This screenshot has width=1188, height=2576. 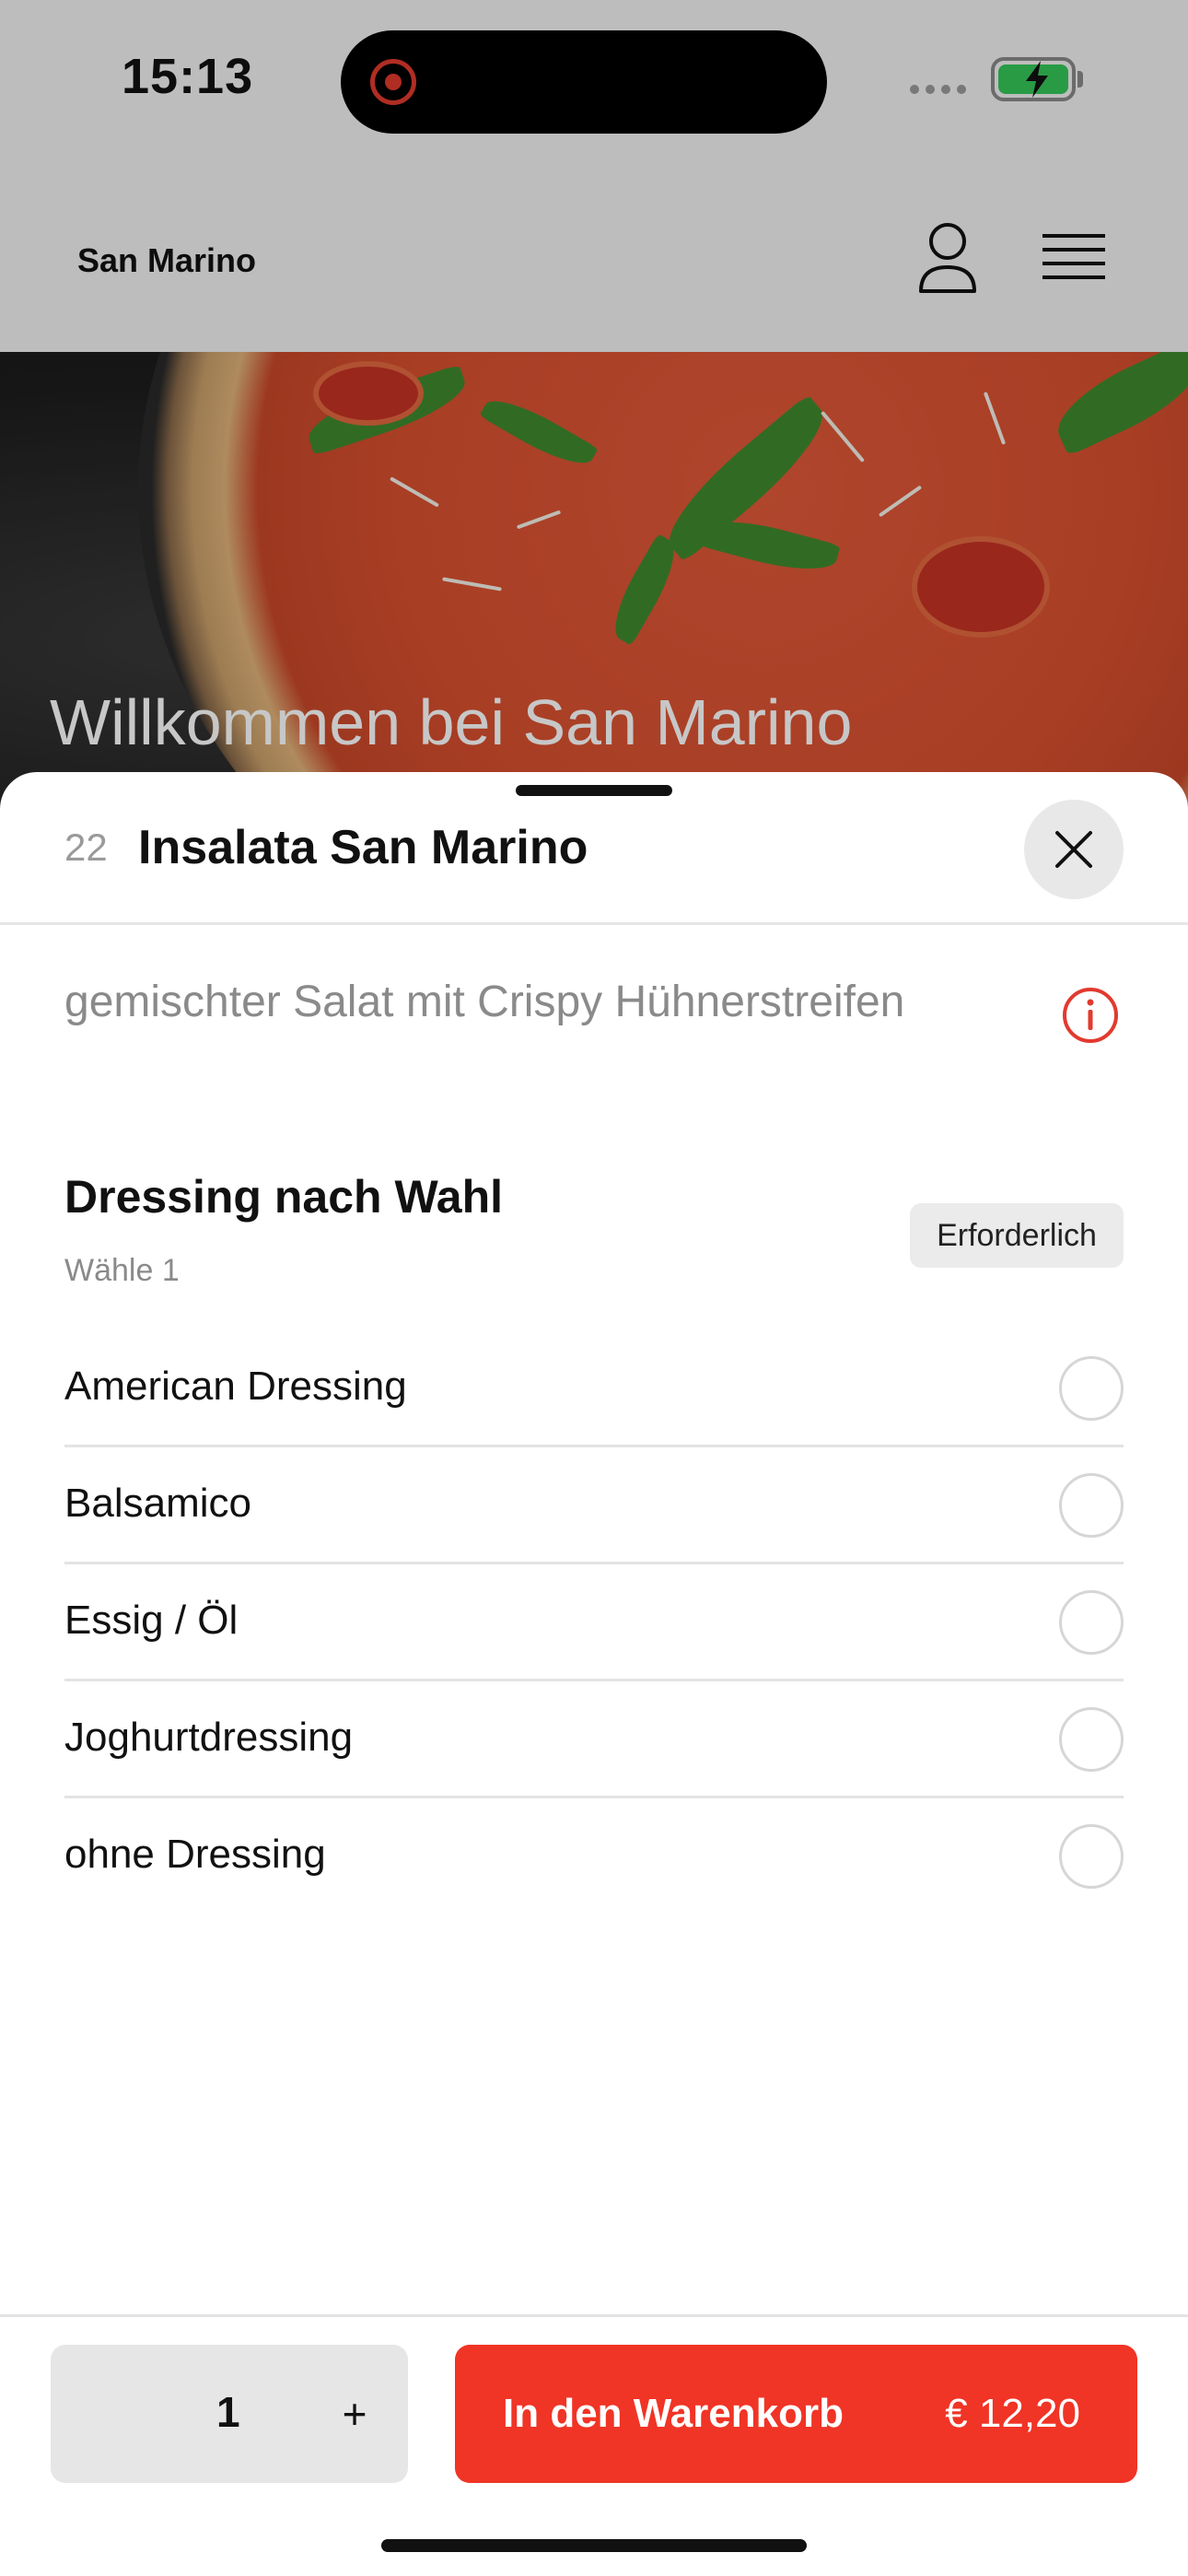 I want to click on close-icon, so click(x=1073, y=849).